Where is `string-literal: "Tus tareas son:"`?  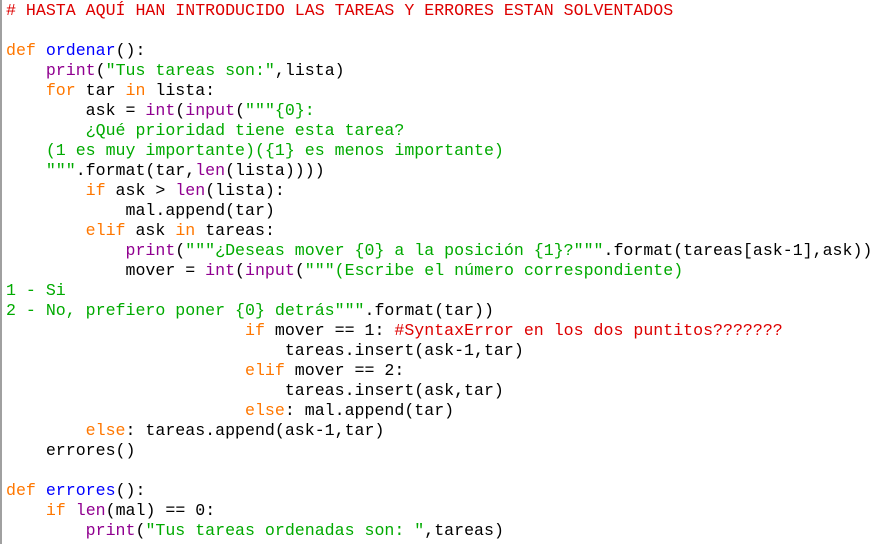
string-literal: "Tus tareas son:" is located at coordinates (190, 70).